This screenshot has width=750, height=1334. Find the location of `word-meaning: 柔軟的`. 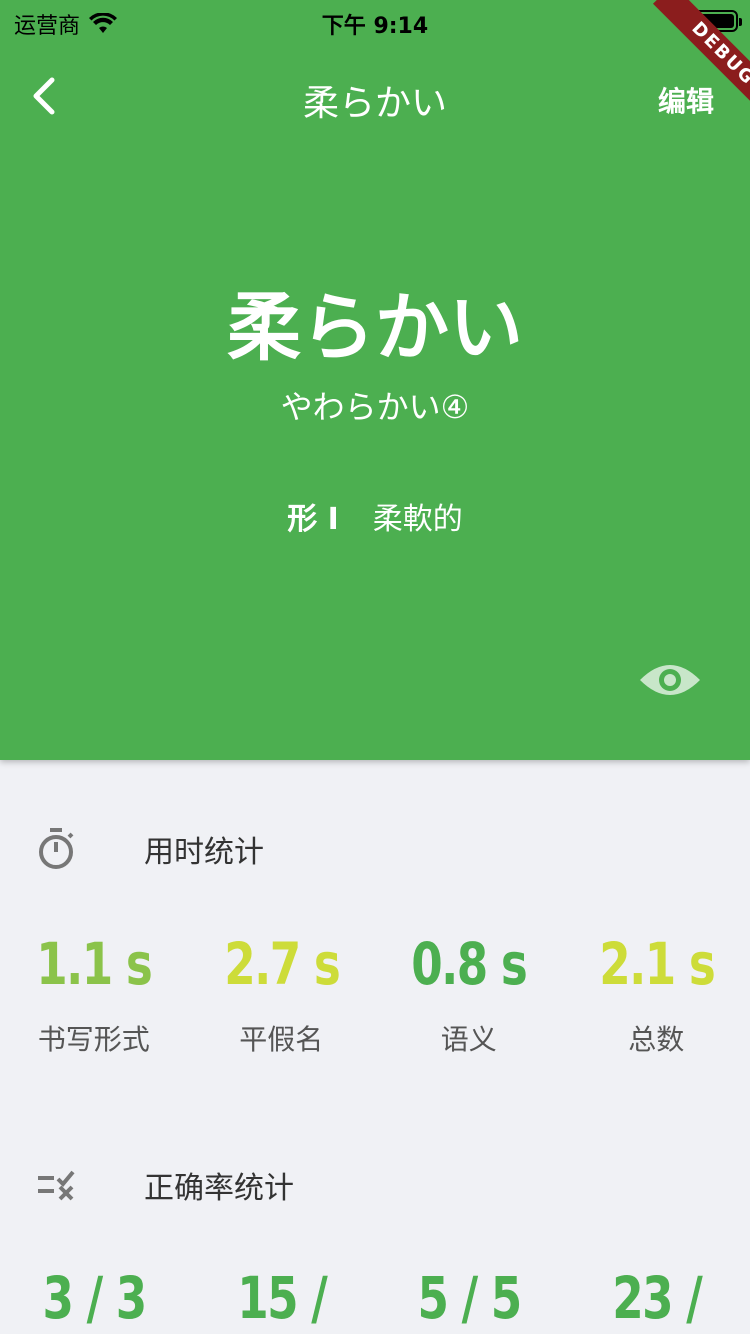

word-meaning: 柔軟的 is located at coordinates (417, 519).